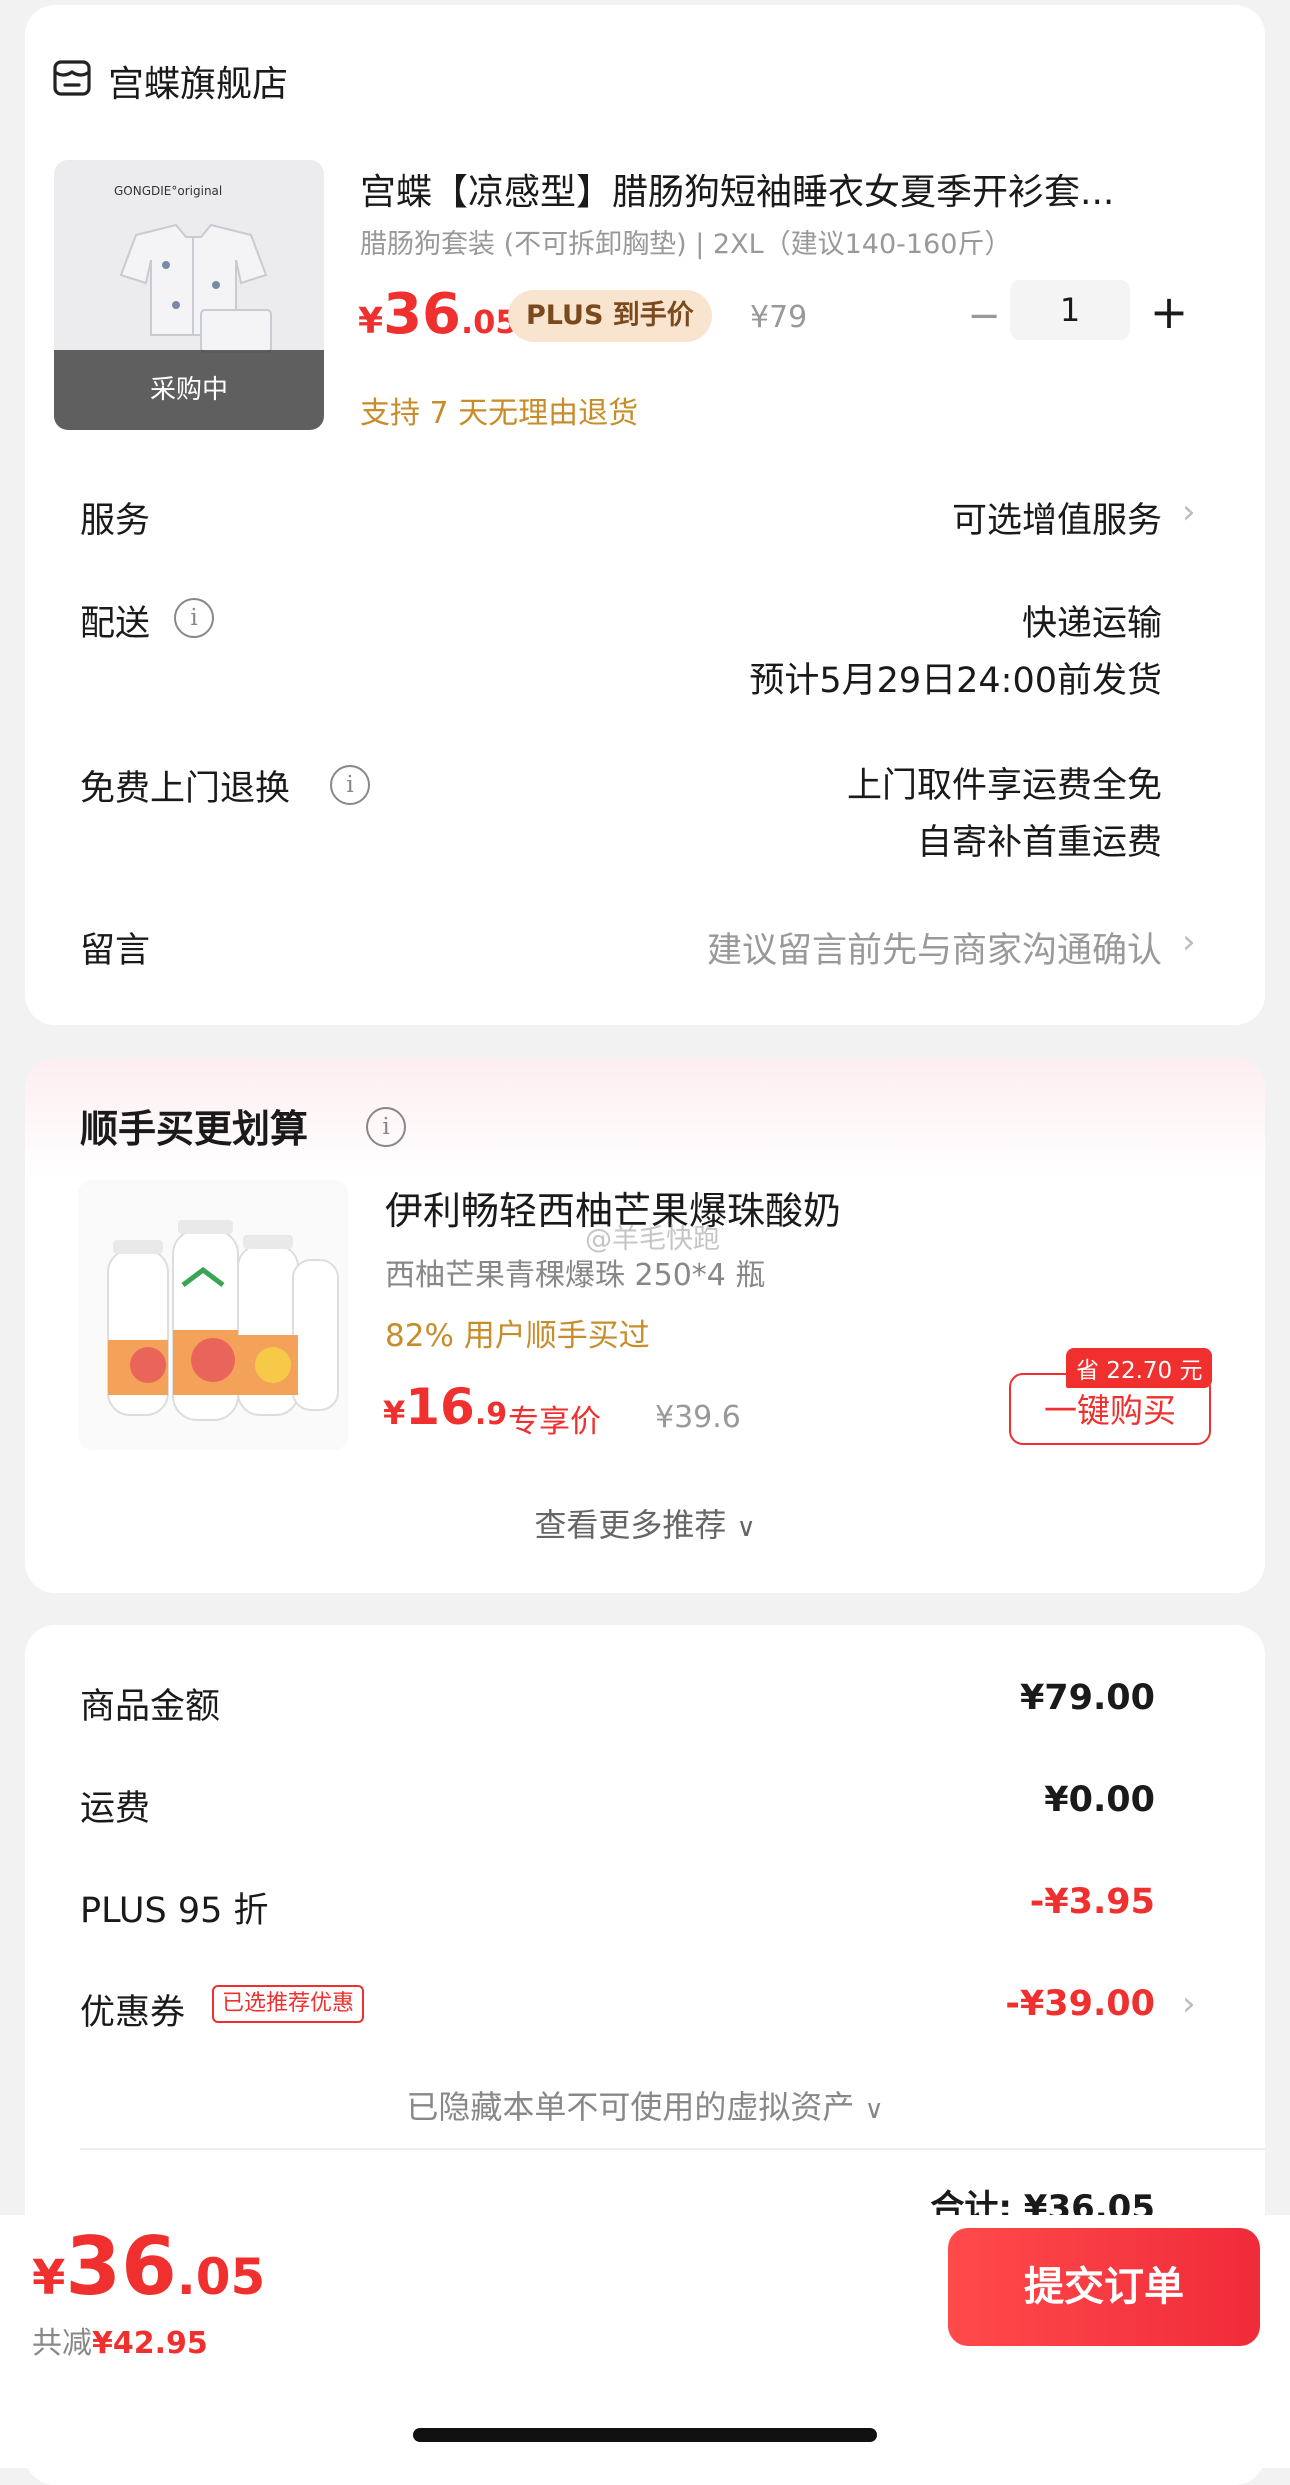 The height and width of the screenshot is (2485, 1290). What do you see at coordinates (115, 951) in the screenshot?
I see `note-label: 留言` at bounding box center [115, 951].